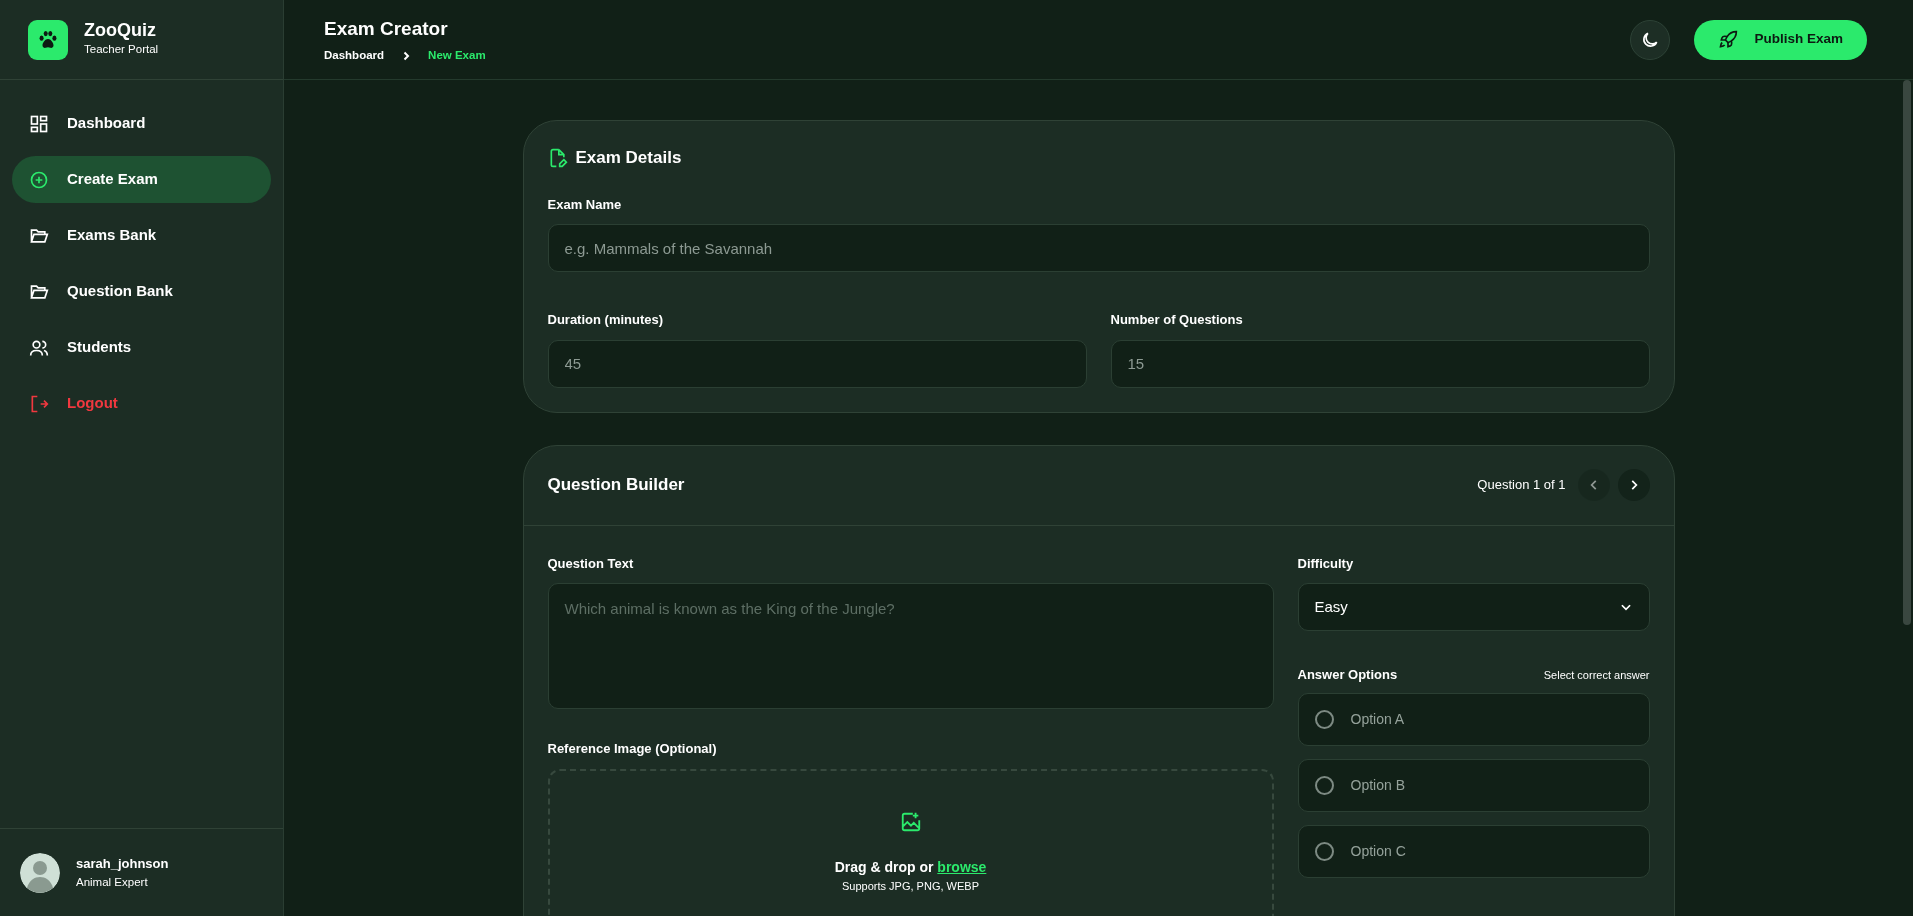 The image size is (1913, 916). What do you see at coordinates (910, 821) in the screenshot?
I see `add-image-icon` at bounding box center [910, 821].